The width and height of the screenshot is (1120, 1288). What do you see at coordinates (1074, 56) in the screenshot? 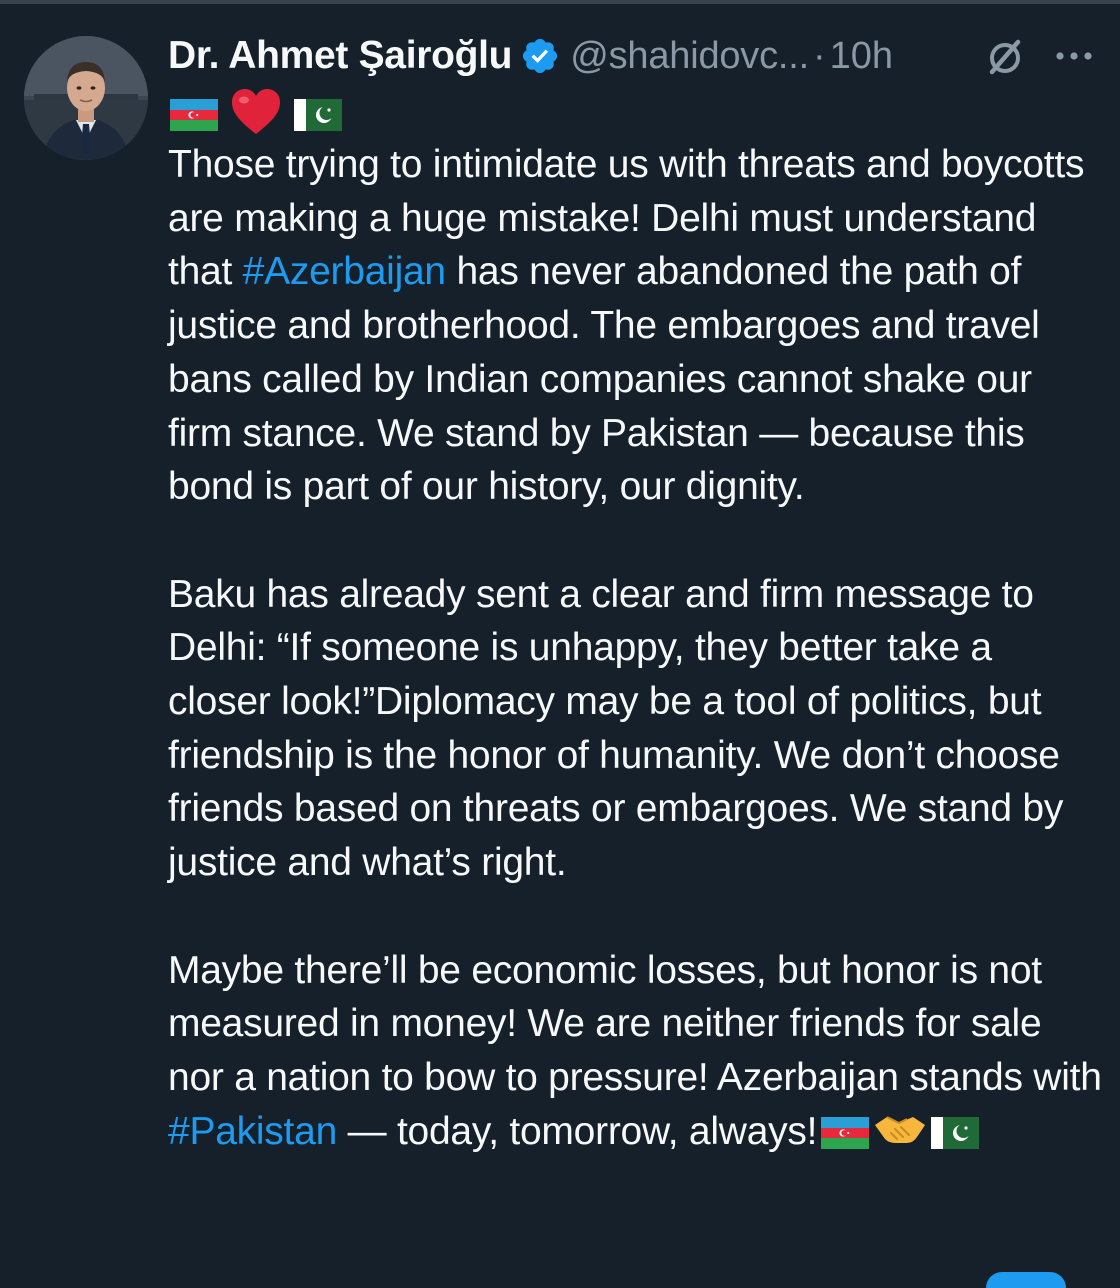
I see `more-options-icon` at bounding box center [1074, 56].